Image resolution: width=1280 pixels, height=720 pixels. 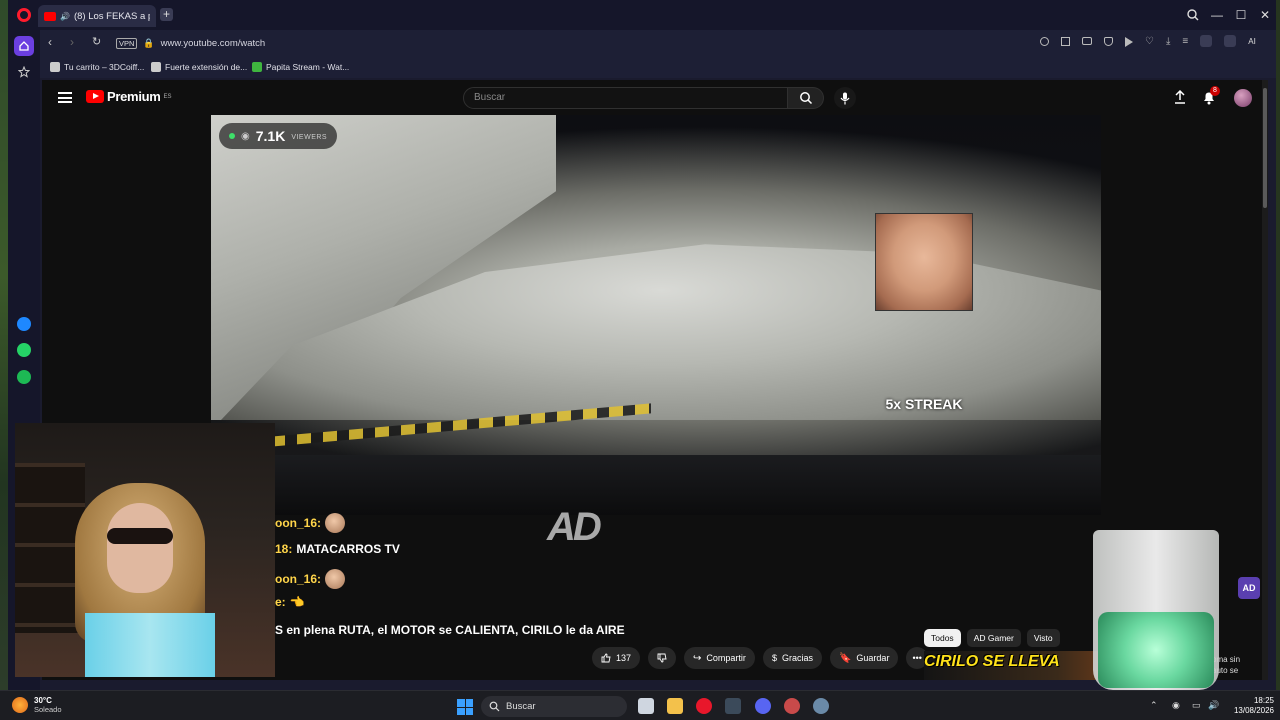 What do you see at coordinates (24, 46) in the screenshot?
I see `home-icon` at bounding box center [24, 46].